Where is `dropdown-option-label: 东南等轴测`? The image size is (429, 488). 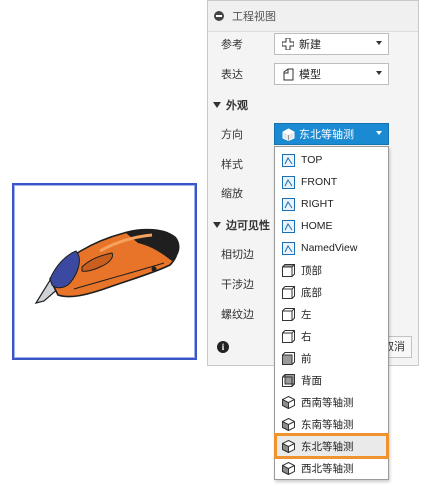 dropdown-option-label: 东南等轴测 is located at coordinates (327, 424).